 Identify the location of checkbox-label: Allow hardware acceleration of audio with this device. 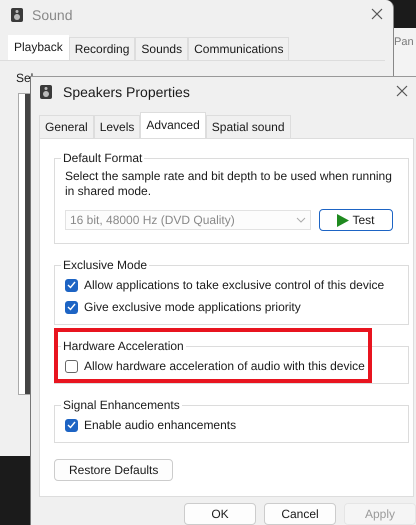
(224, 366).